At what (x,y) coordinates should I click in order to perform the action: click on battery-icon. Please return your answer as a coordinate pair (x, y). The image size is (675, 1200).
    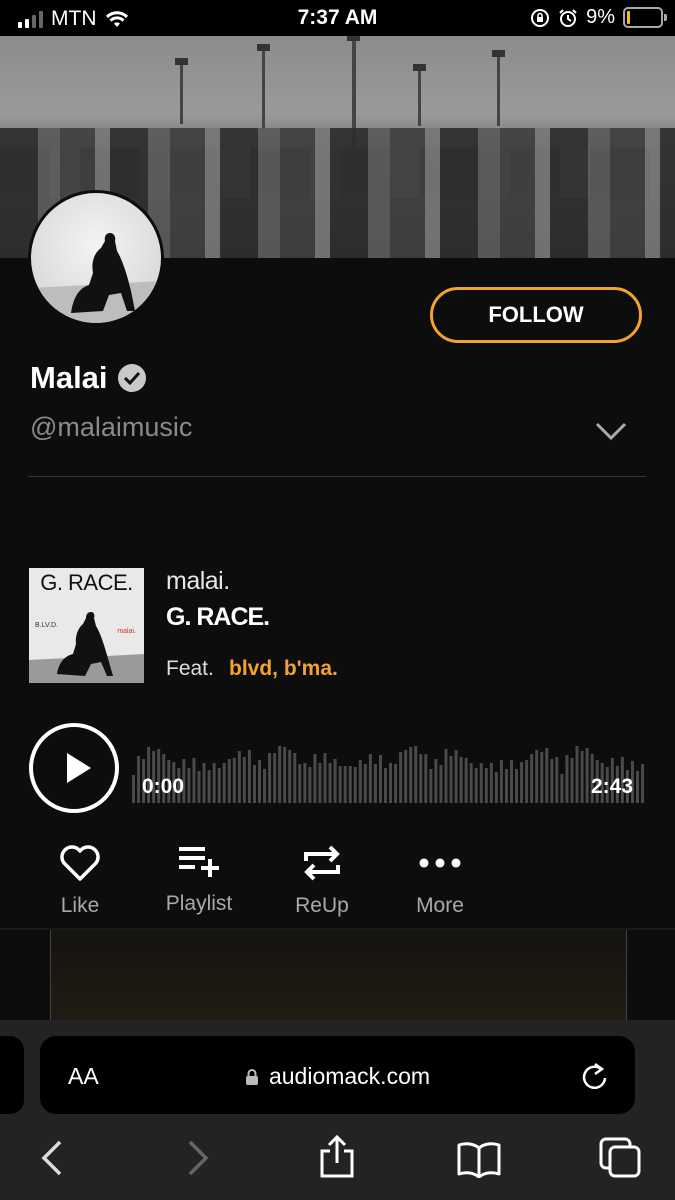
    Looking at the image, I should click on (645, 17).